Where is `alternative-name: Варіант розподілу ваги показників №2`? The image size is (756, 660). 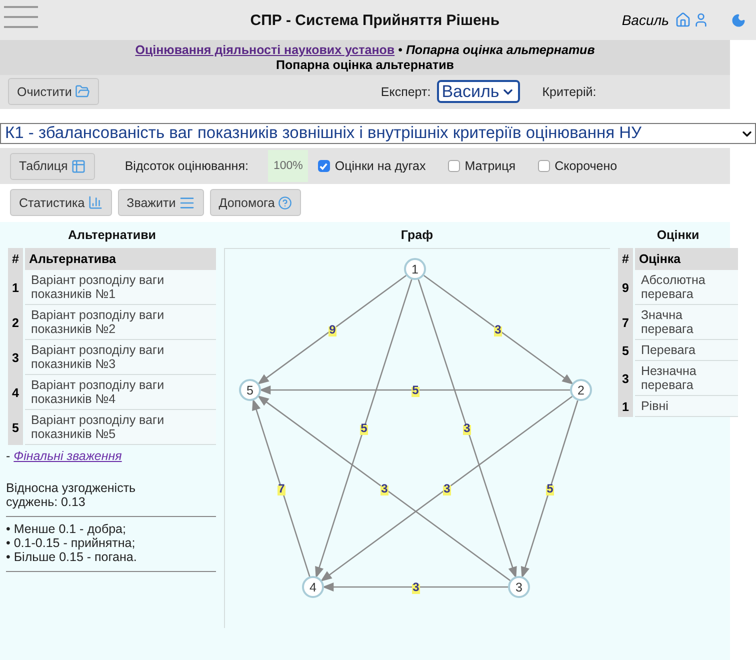
alternative-name: Варіант розподілу ваги показників №2 is located at coordinates (120, 322).